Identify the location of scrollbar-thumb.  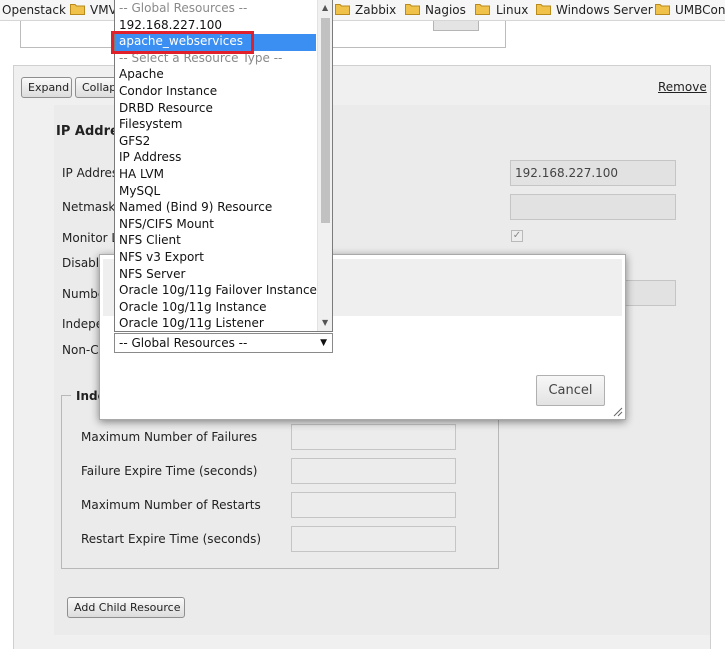
(325, 120).